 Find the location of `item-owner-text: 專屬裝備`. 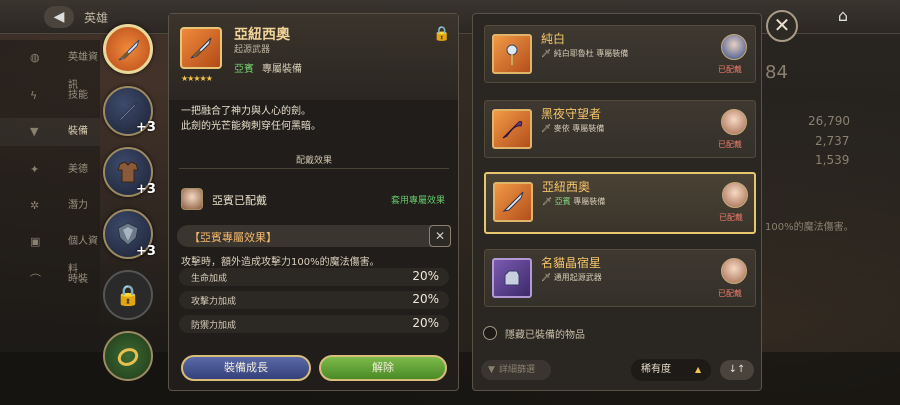

item-owner-text: 專屬裝備 is located at coordinates (589, 201).